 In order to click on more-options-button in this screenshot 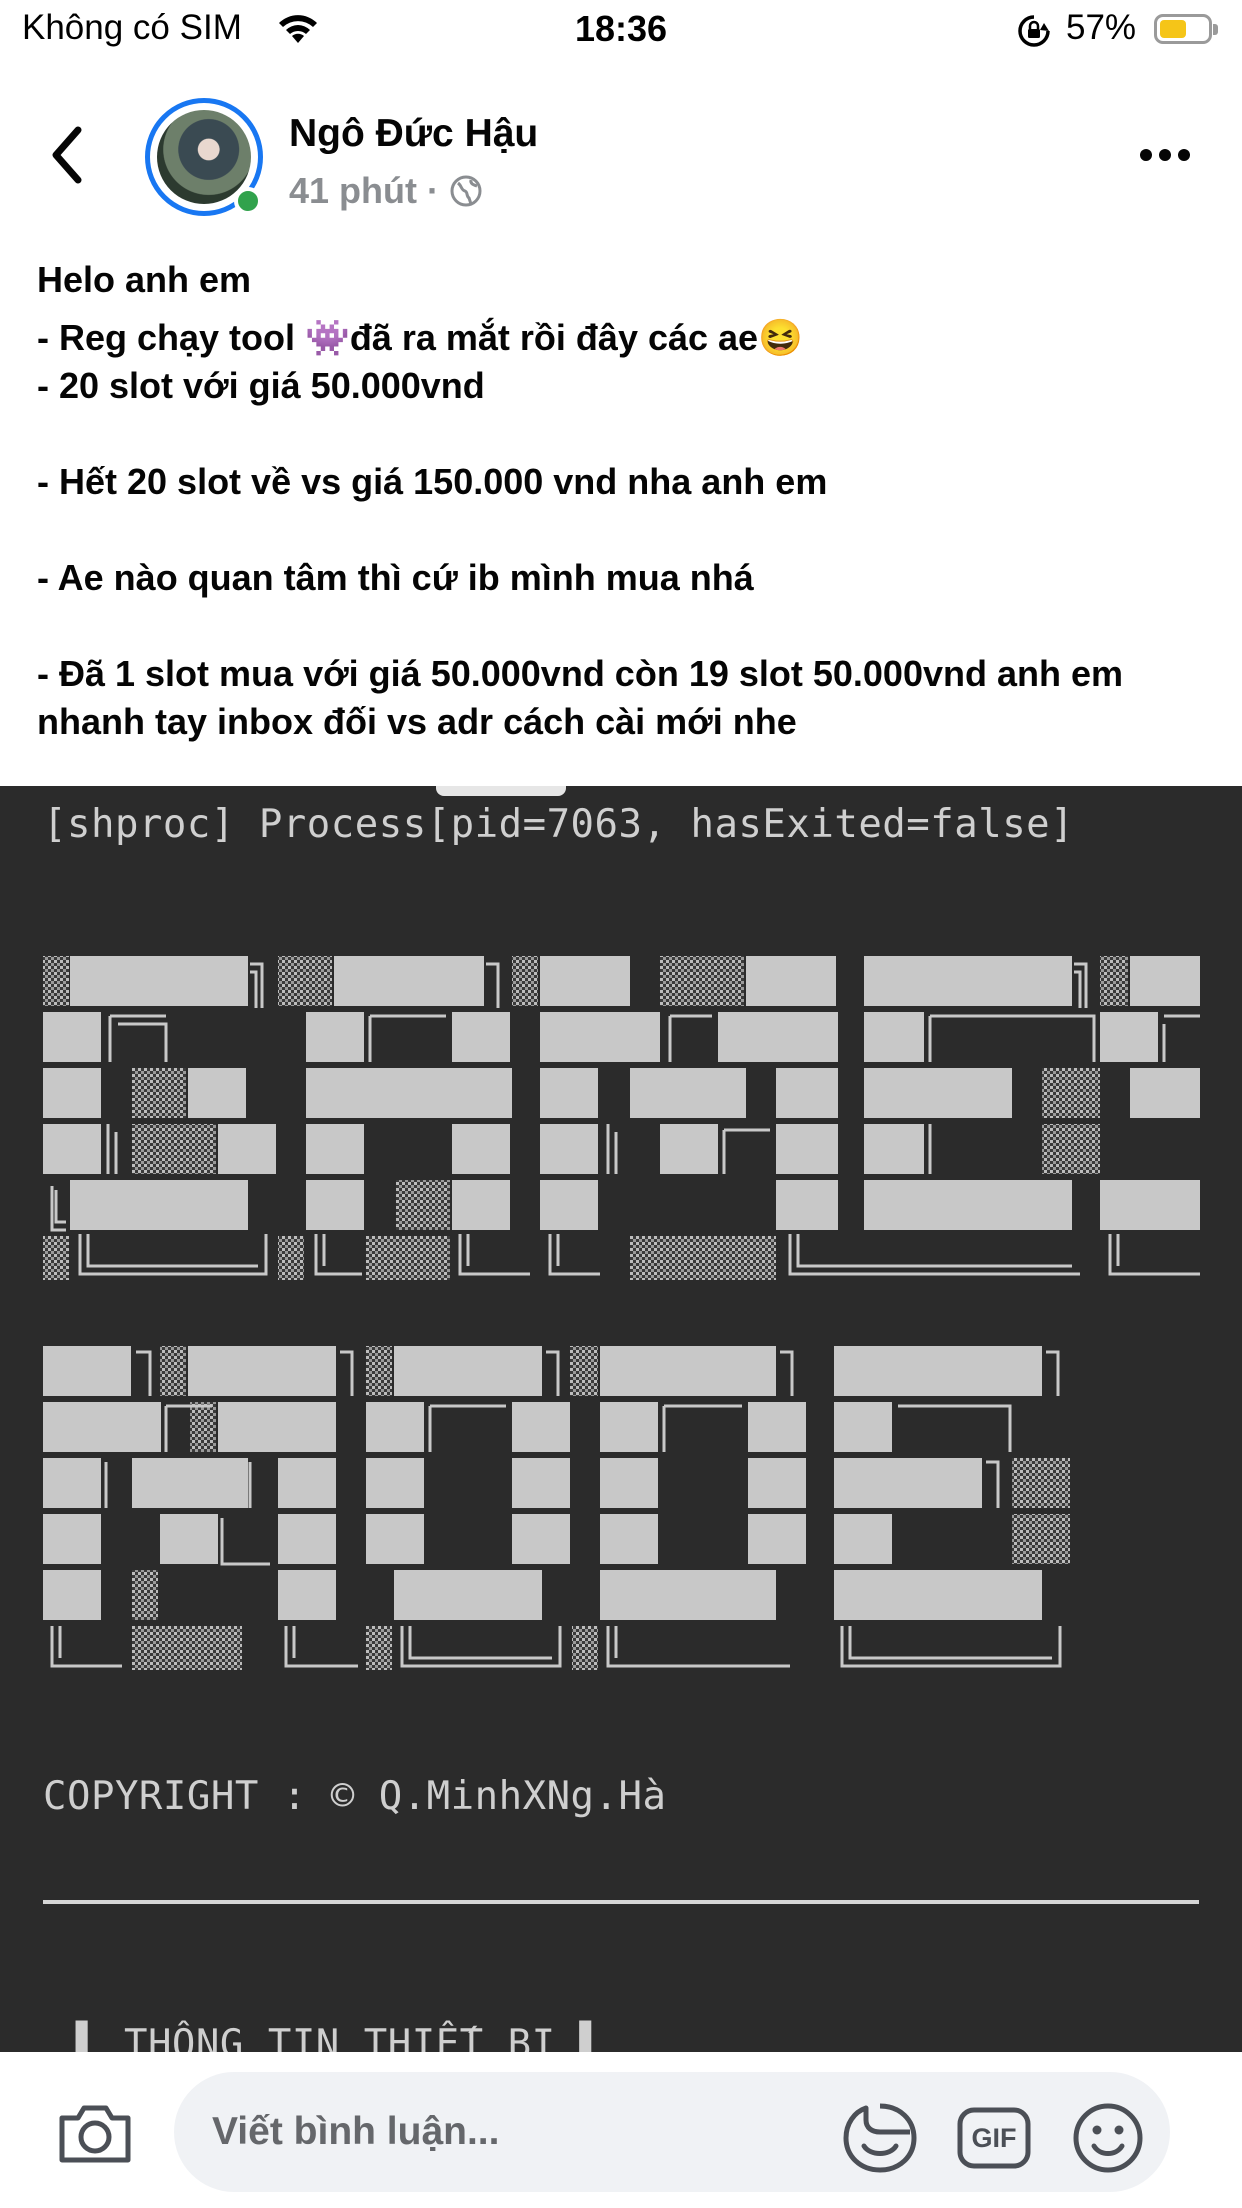, I will do `click(1170, 155)`.